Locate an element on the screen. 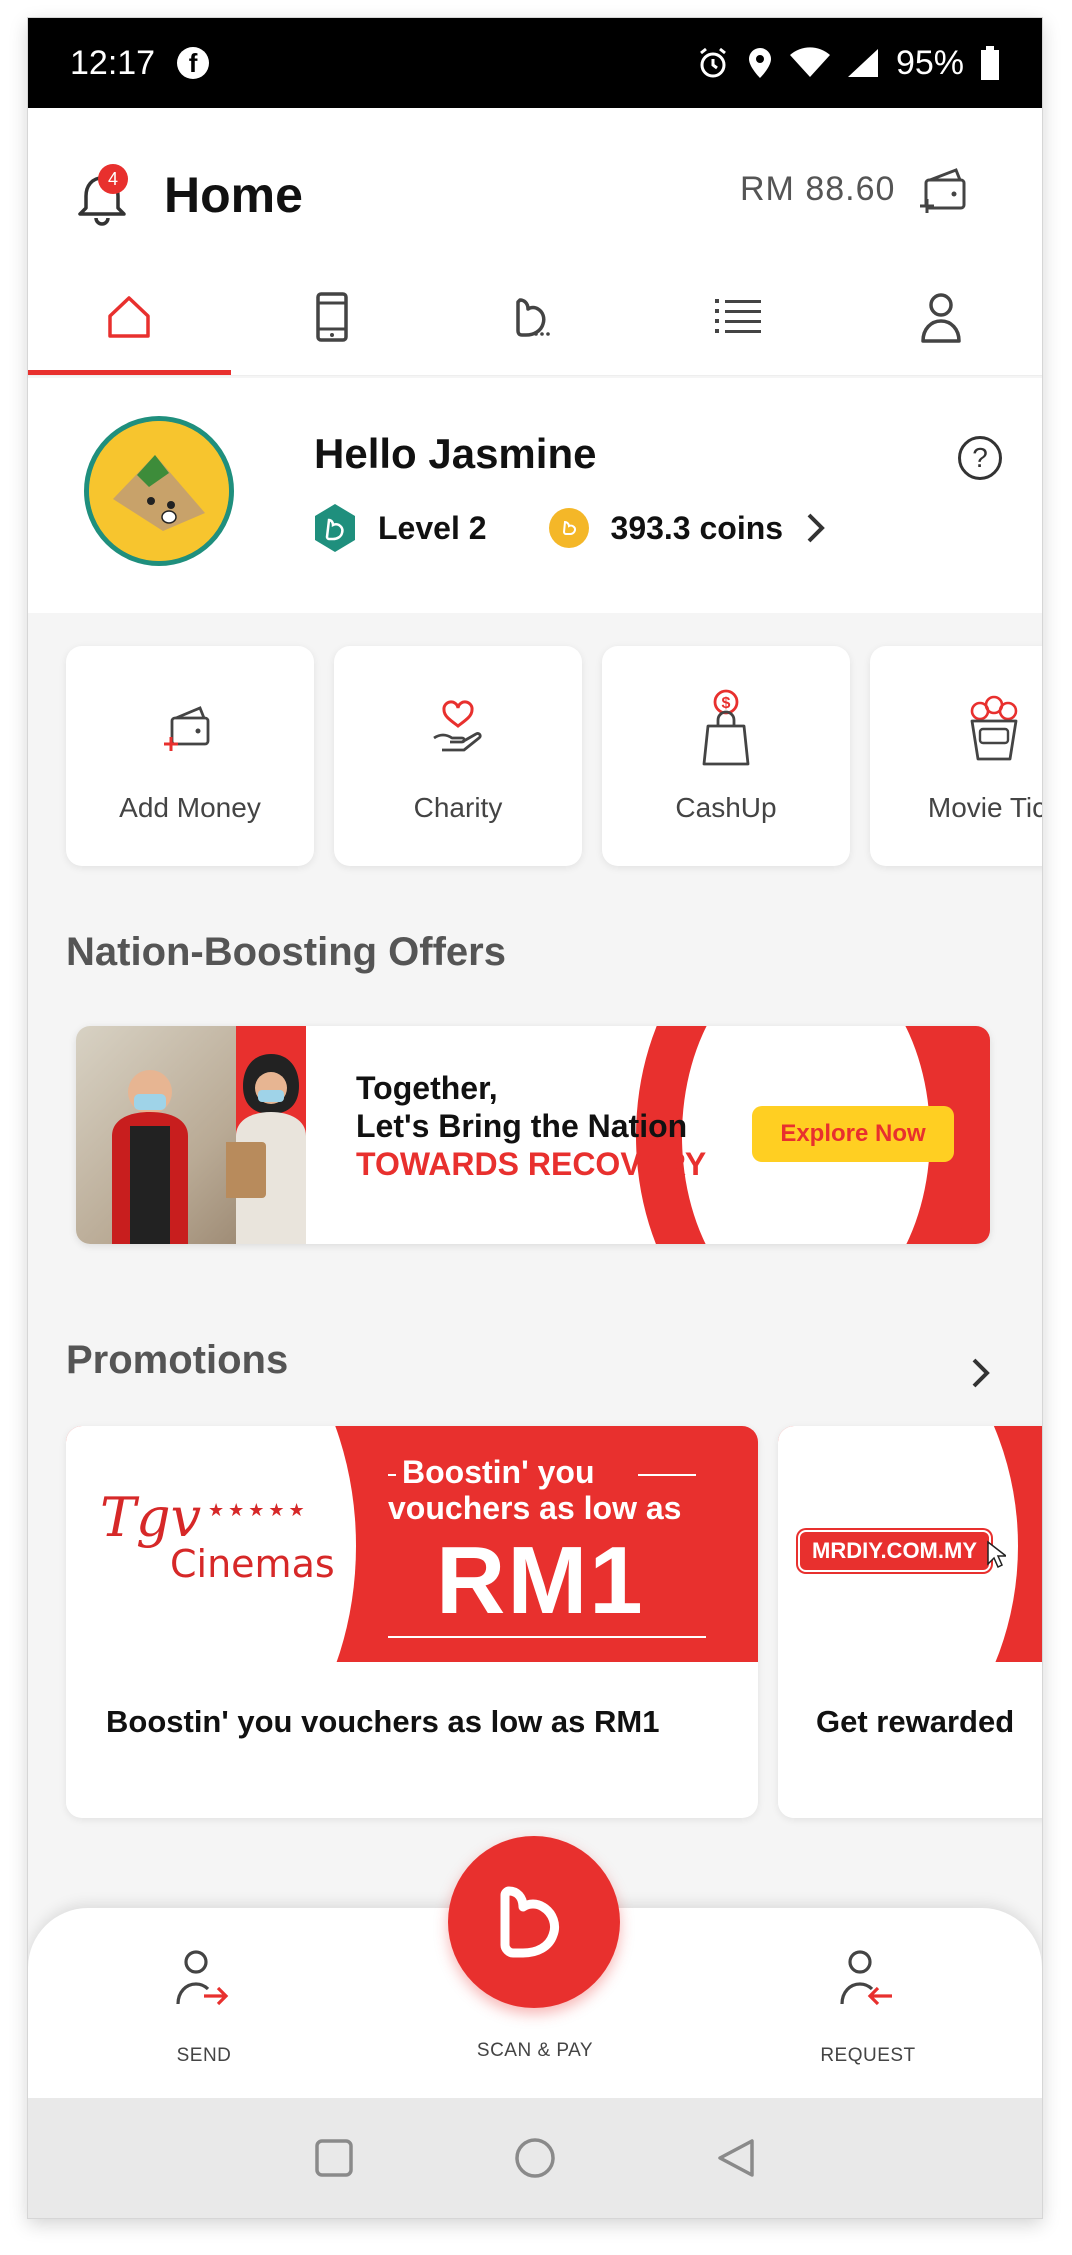  system-navigation-bar is located at coordinates (535, 2158).